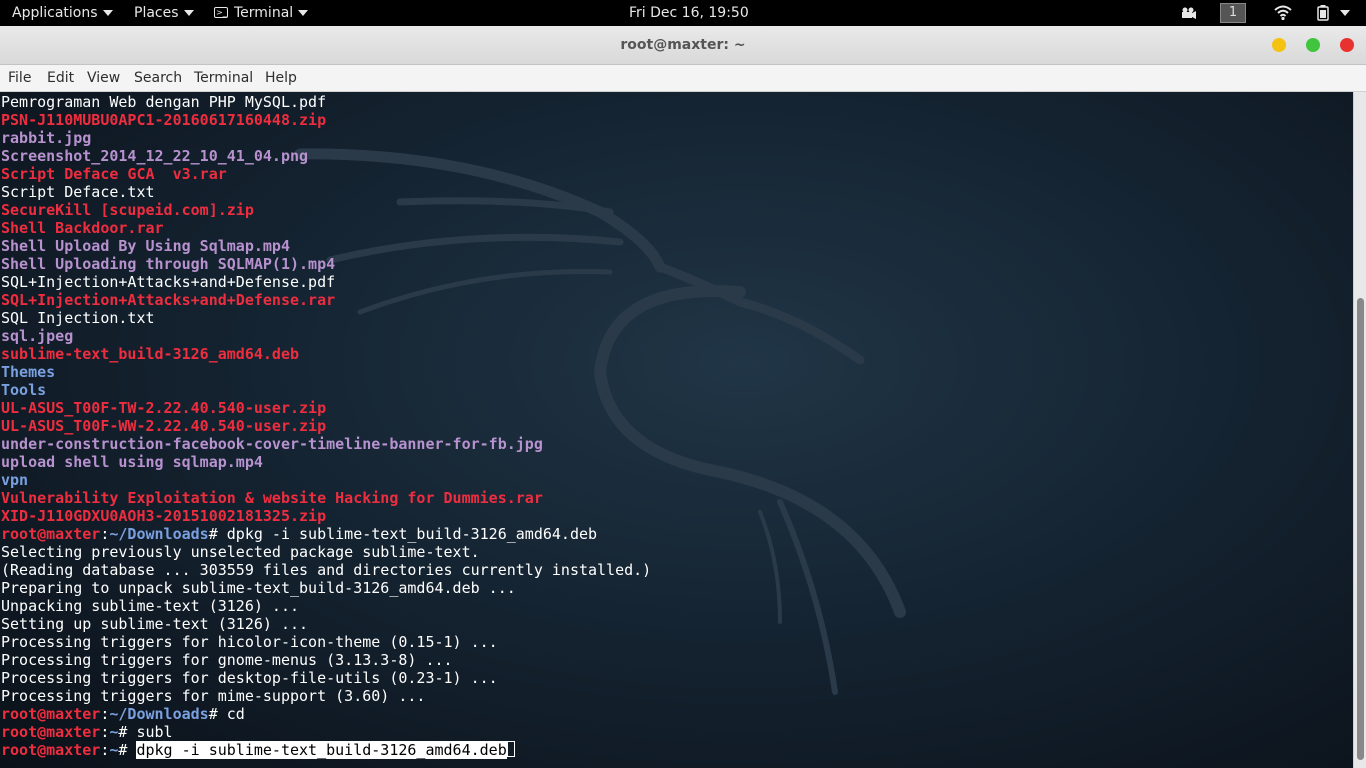 The height and width of the screenshot is (768, 1366). I want to click on menu-view: View, so click(103, 78).